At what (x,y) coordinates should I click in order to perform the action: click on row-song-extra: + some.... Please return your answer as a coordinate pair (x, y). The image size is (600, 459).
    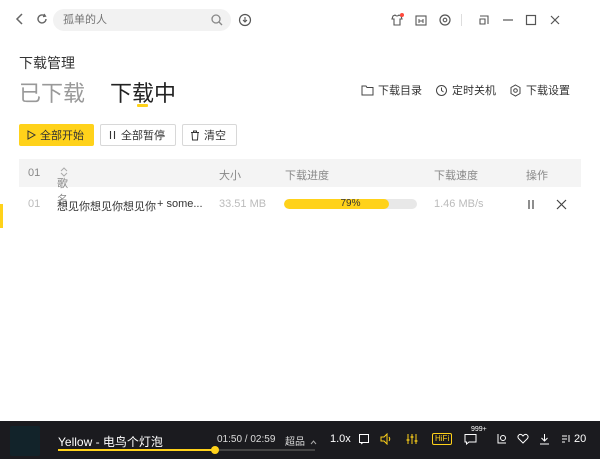
    Looking at the image, I should click on (180, 204).